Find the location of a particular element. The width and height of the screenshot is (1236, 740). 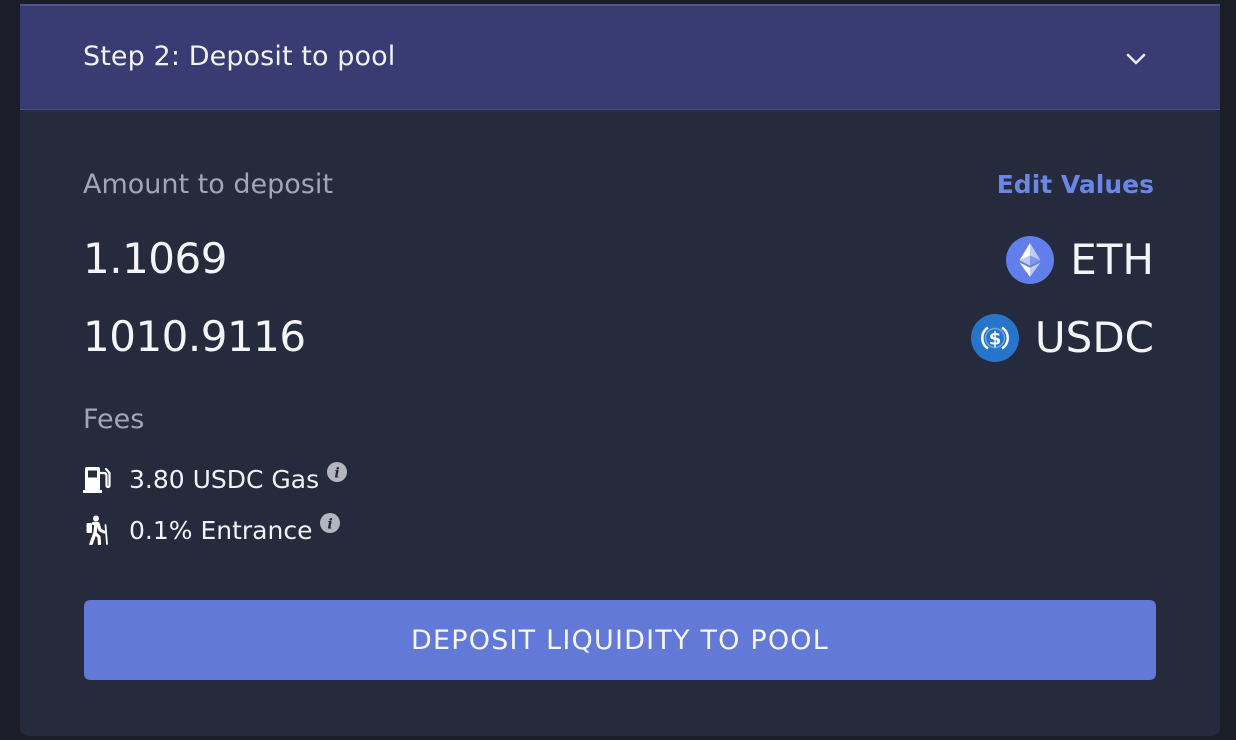

entrance-fee-row: 0.1% Entrance i is located at coordinates (212, 529).